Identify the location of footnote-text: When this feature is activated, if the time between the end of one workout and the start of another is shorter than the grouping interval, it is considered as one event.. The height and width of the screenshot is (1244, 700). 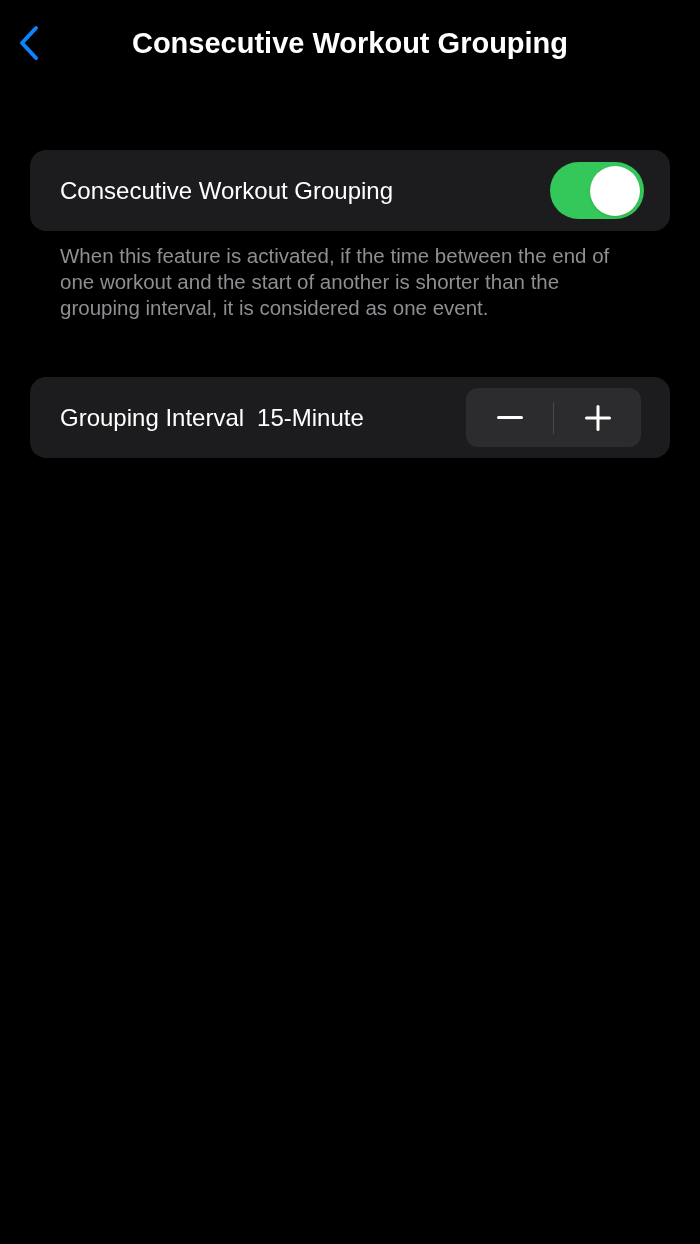
(335, 282).